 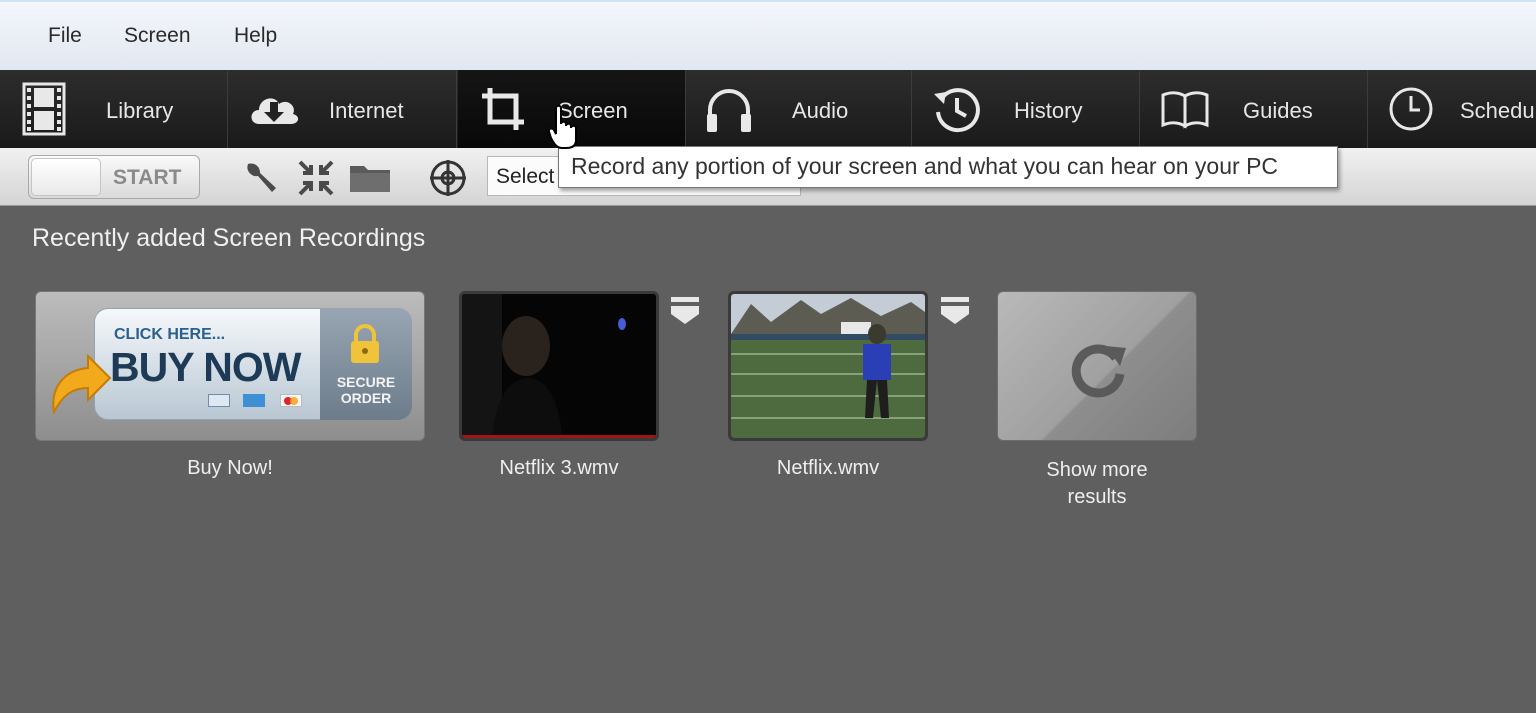 What do you see at coordinates (768, 35) in the screenshot?
I see `menu-bar: File Screen Help` at bounding box center [768, 35].